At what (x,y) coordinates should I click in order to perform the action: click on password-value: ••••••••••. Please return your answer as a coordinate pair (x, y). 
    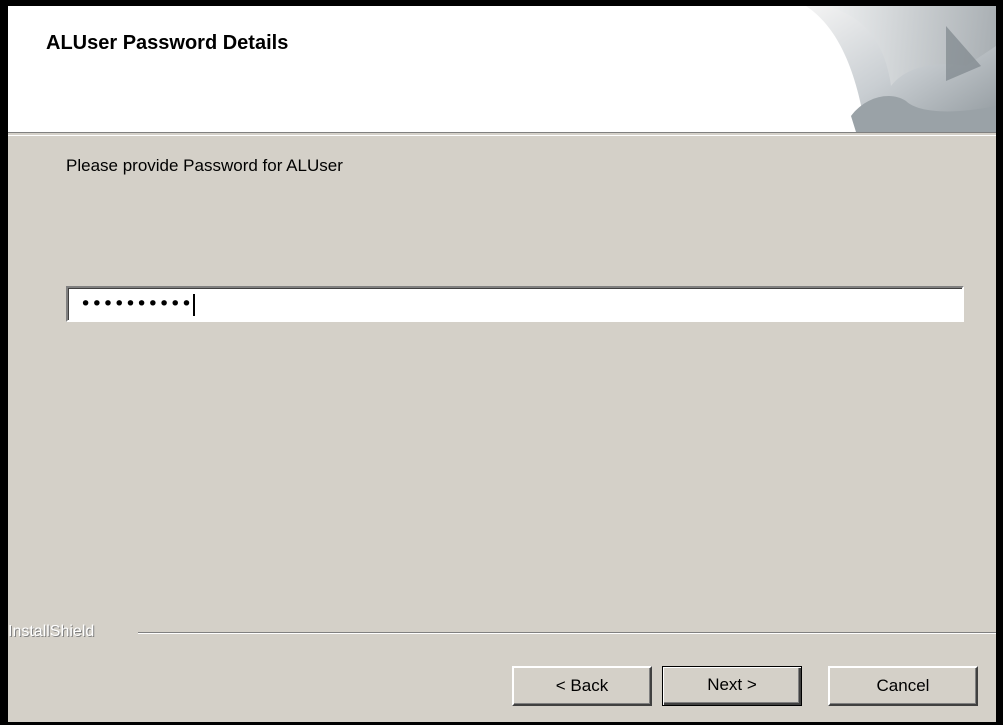
    Looking at the image, I should click on (138, 304).